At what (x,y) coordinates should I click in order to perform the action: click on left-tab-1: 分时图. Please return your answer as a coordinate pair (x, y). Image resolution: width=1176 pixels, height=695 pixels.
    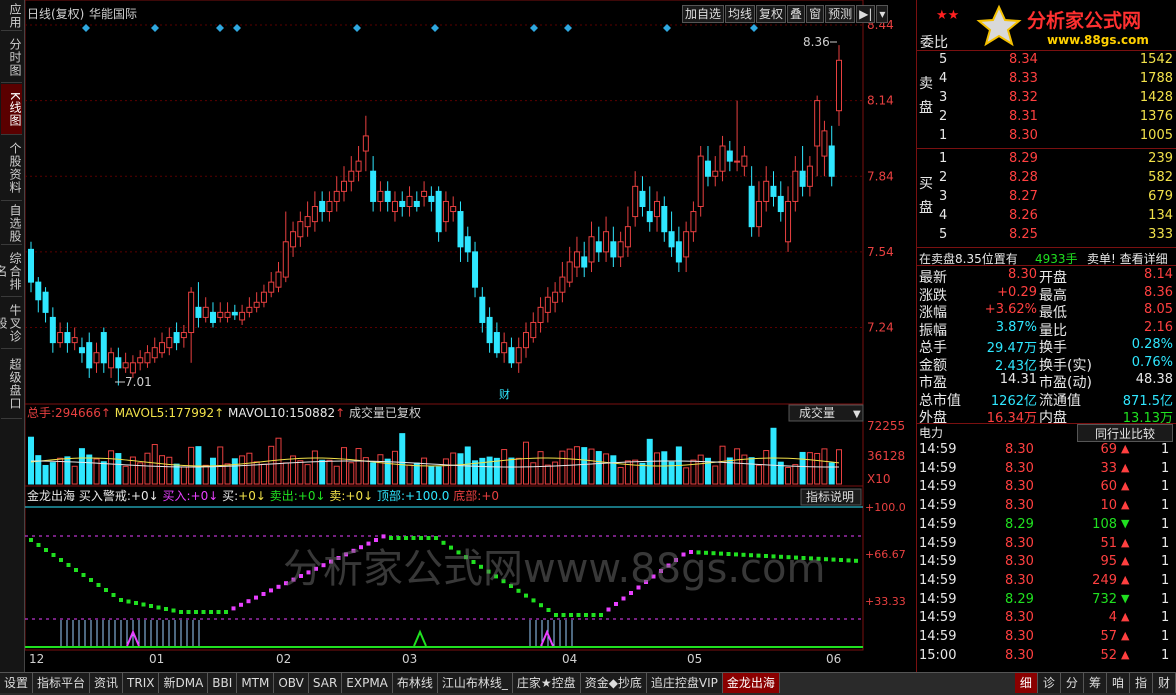
    Looking at the image, I should click on (11, 57).